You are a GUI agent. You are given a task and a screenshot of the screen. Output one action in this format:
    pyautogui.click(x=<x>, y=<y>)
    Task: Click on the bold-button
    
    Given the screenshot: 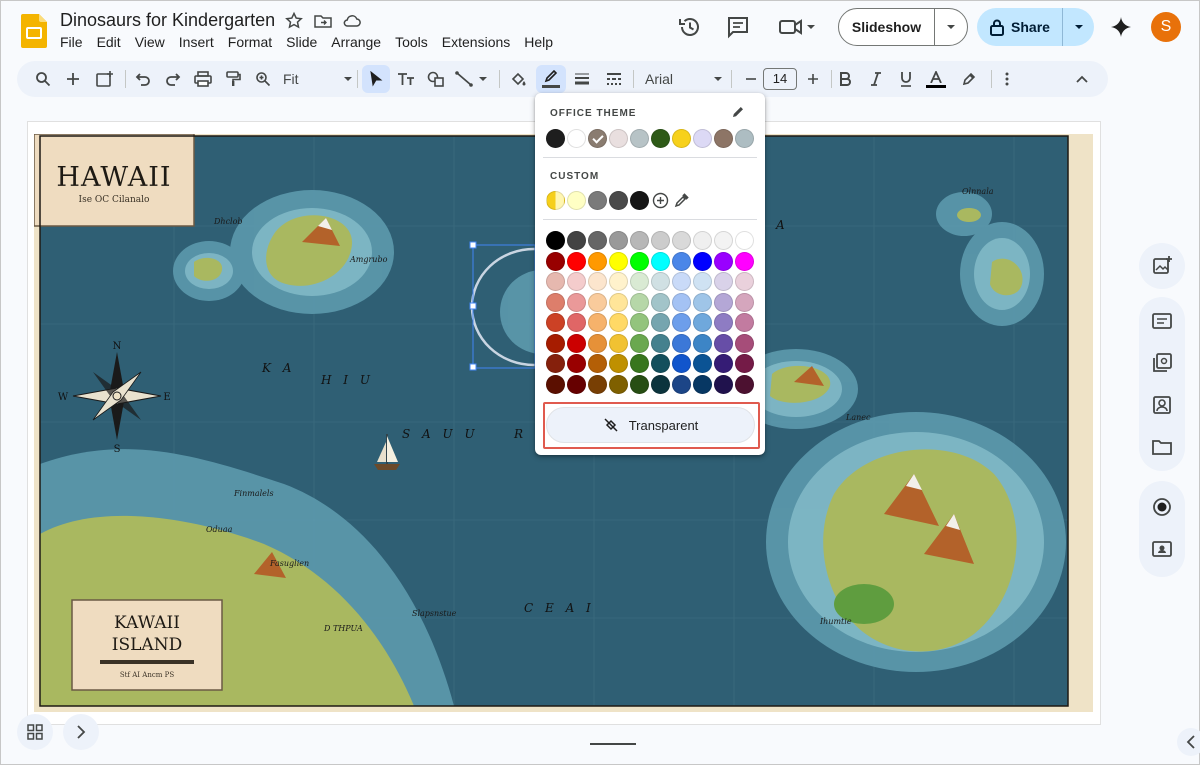 What is the action you would take?
    pyautogui.click(x=845, y=79)
    